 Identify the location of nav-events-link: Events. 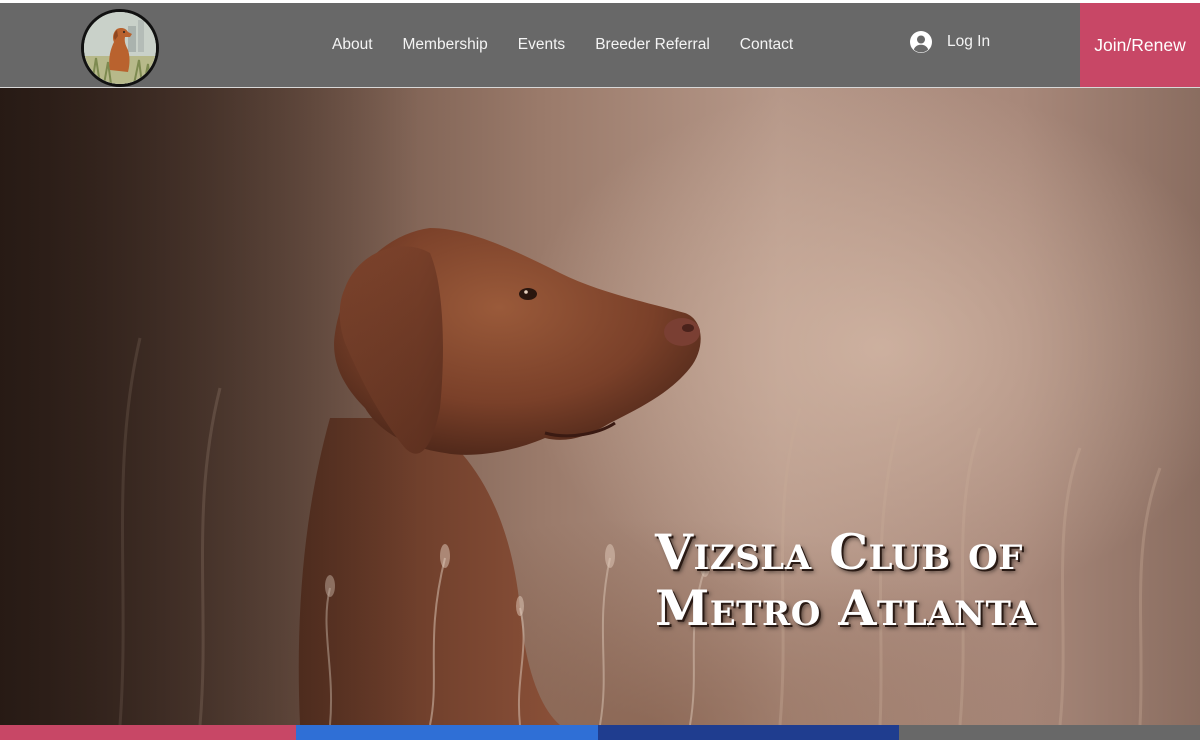
(541, 45).